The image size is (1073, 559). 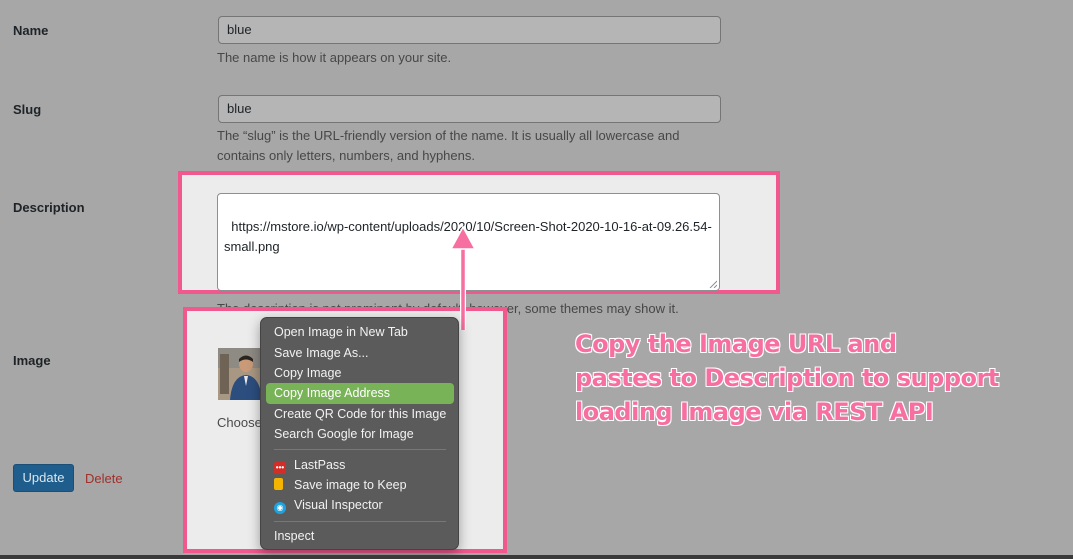 I want to click on image-label: Image, so click(x=32, y=360).